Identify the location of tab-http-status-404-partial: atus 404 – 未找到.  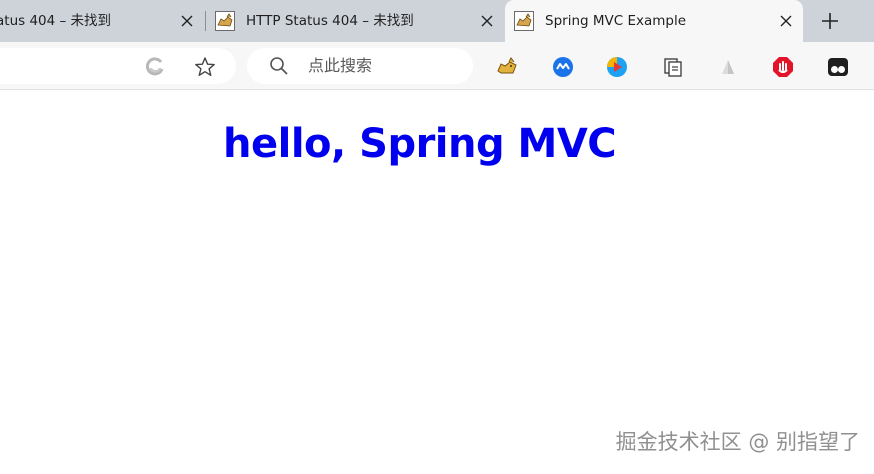
(101, 21).